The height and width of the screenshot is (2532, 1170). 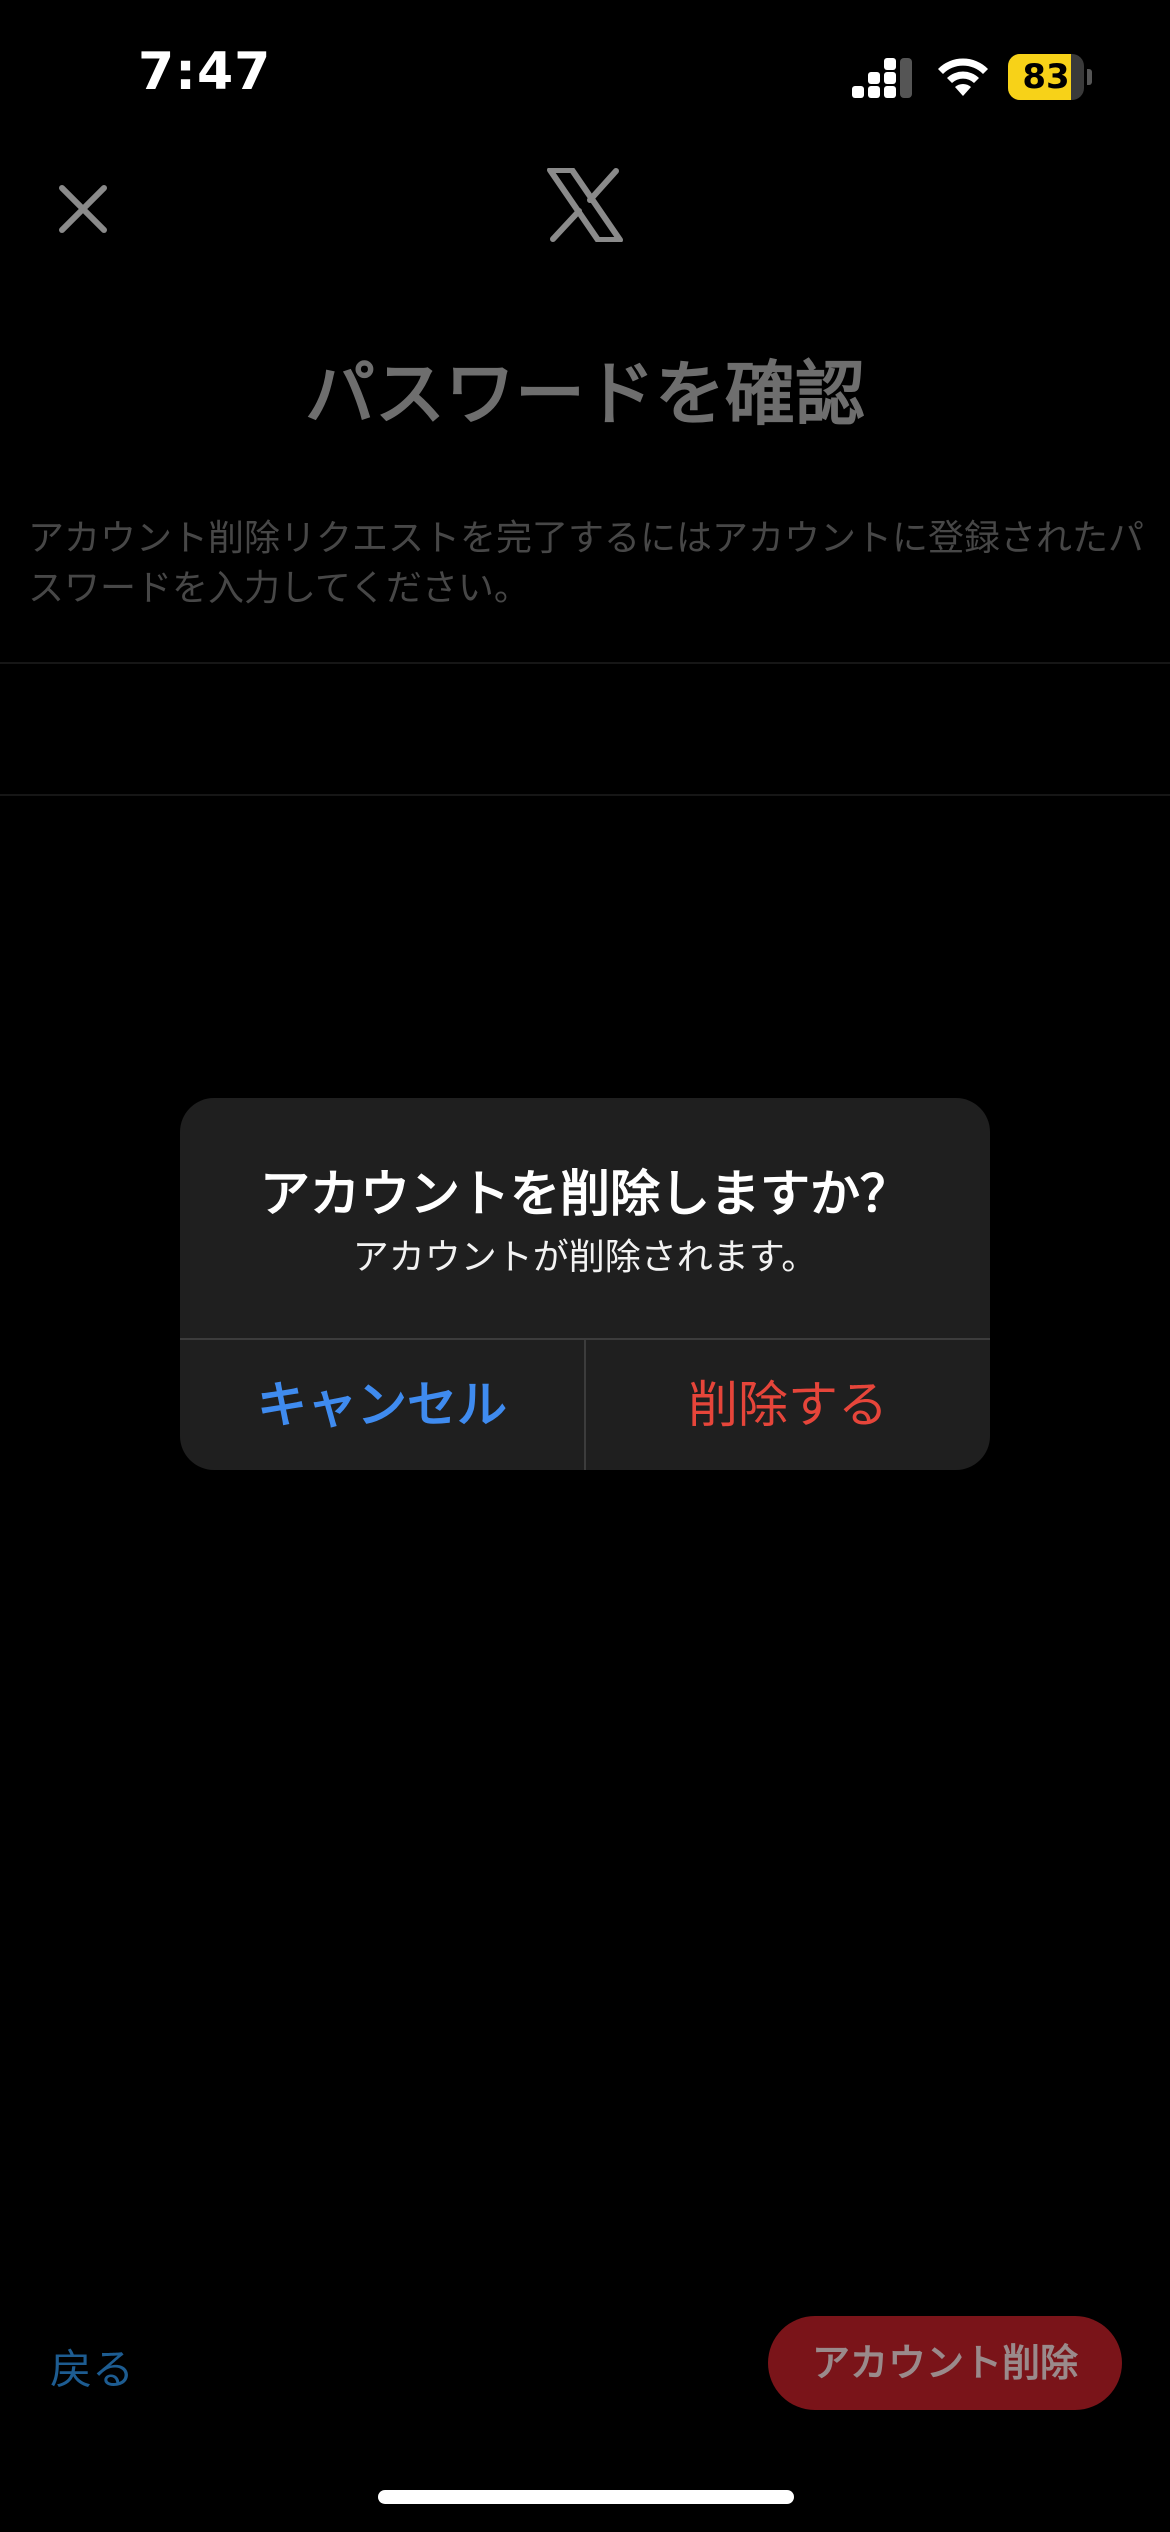 I want to click on page-title: パスワードを確認, so click(x=585, y=394).